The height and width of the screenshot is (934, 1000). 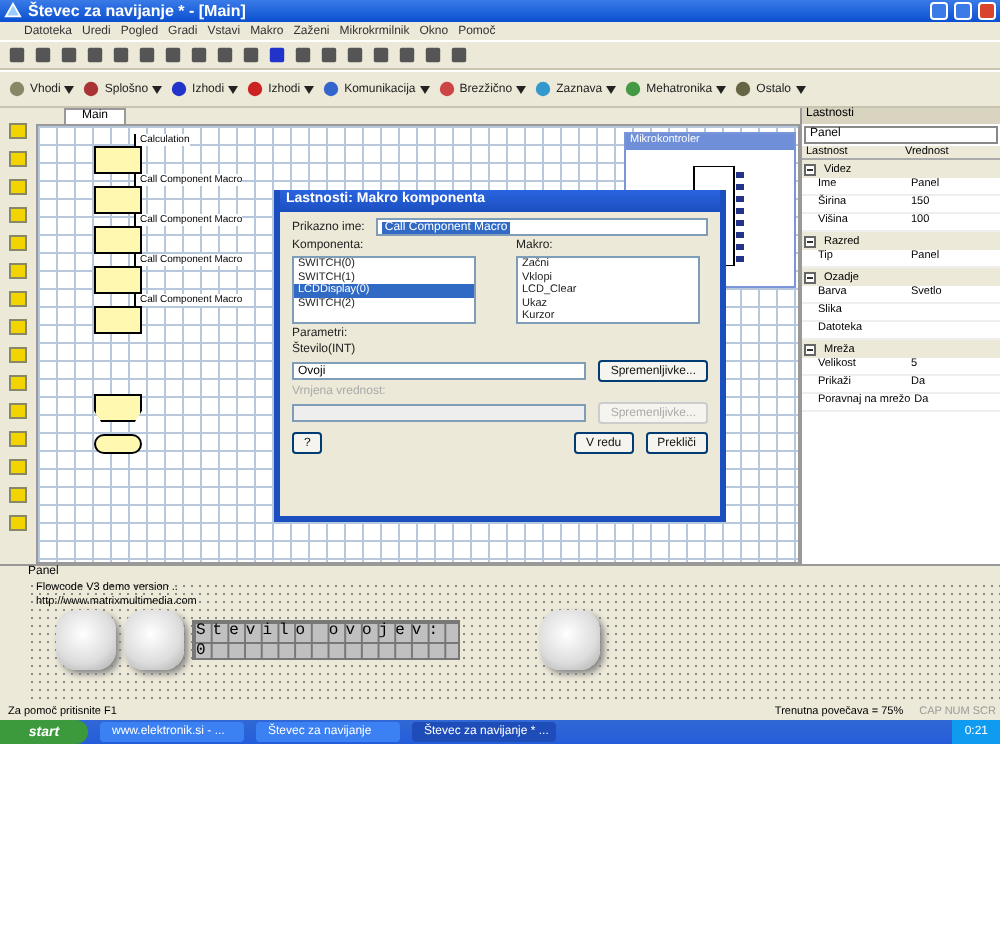 I want to click on maximize-button, so click(x=963, y=11).